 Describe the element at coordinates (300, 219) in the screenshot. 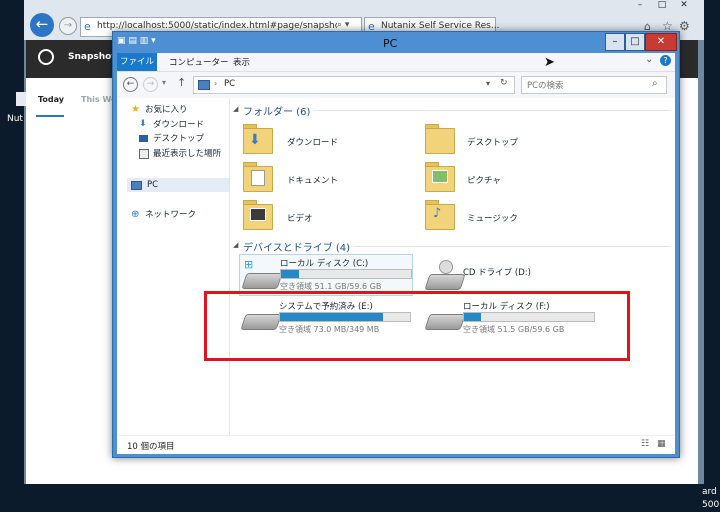

I see `folder-label: ビデオ` at that location.